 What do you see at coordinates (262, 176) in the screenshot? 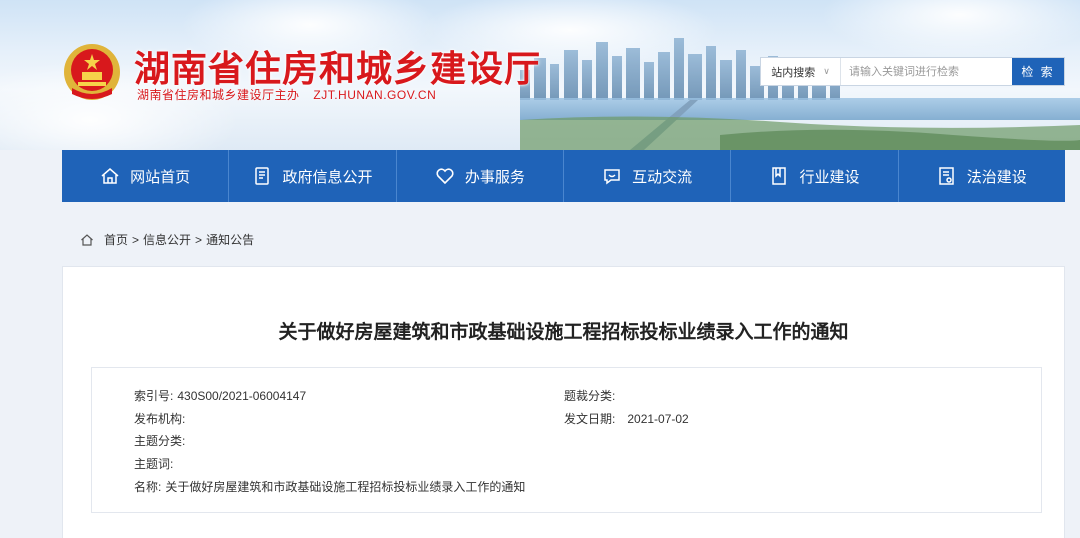
I see `document-icon` at bounding box center [262, 176].